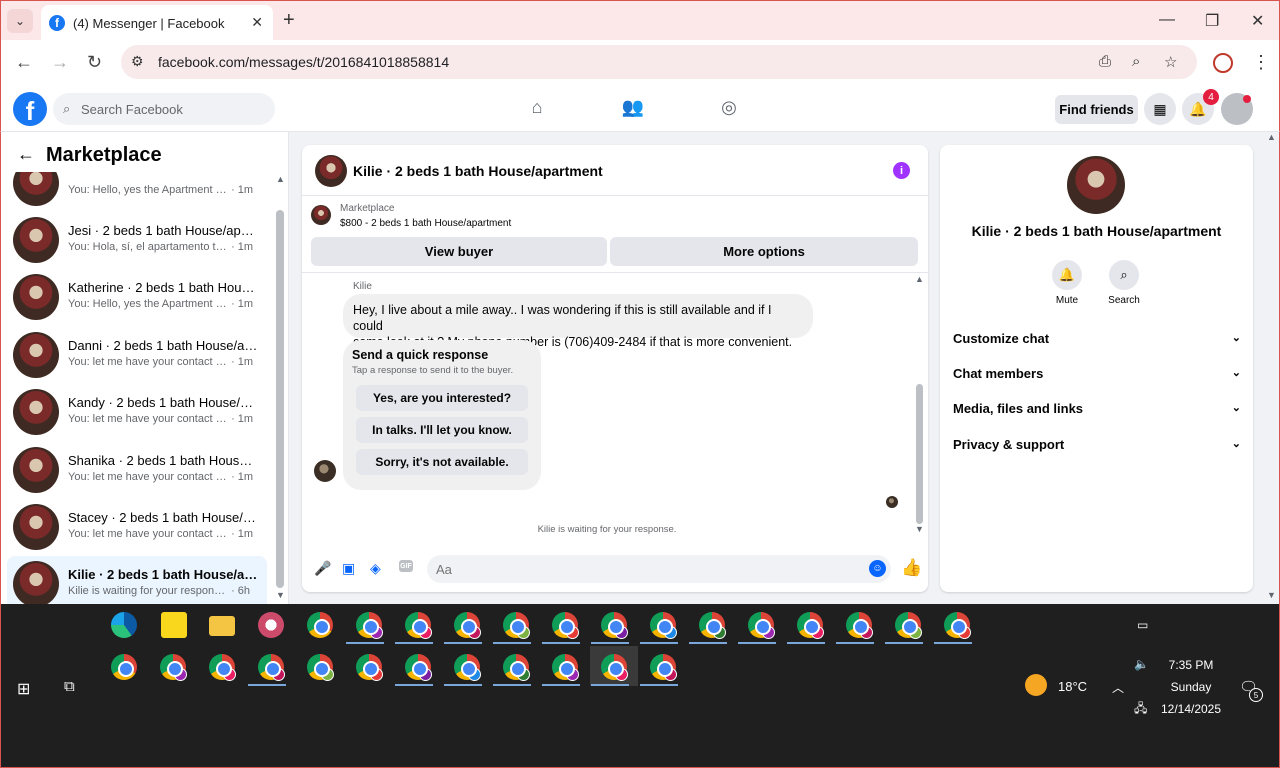 The height and width of the screenshot is (768, 1280). Describe the element at coordinates (1167, 20) in the screenshot. I see `minimize-button: —` at that location.